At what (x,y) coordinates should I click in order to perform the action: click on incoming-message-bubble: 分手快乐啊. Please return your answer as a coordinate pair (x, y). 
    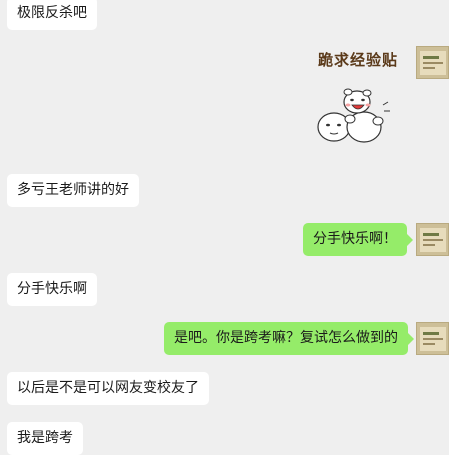
    Looking at the image, I should click on (52, 289).